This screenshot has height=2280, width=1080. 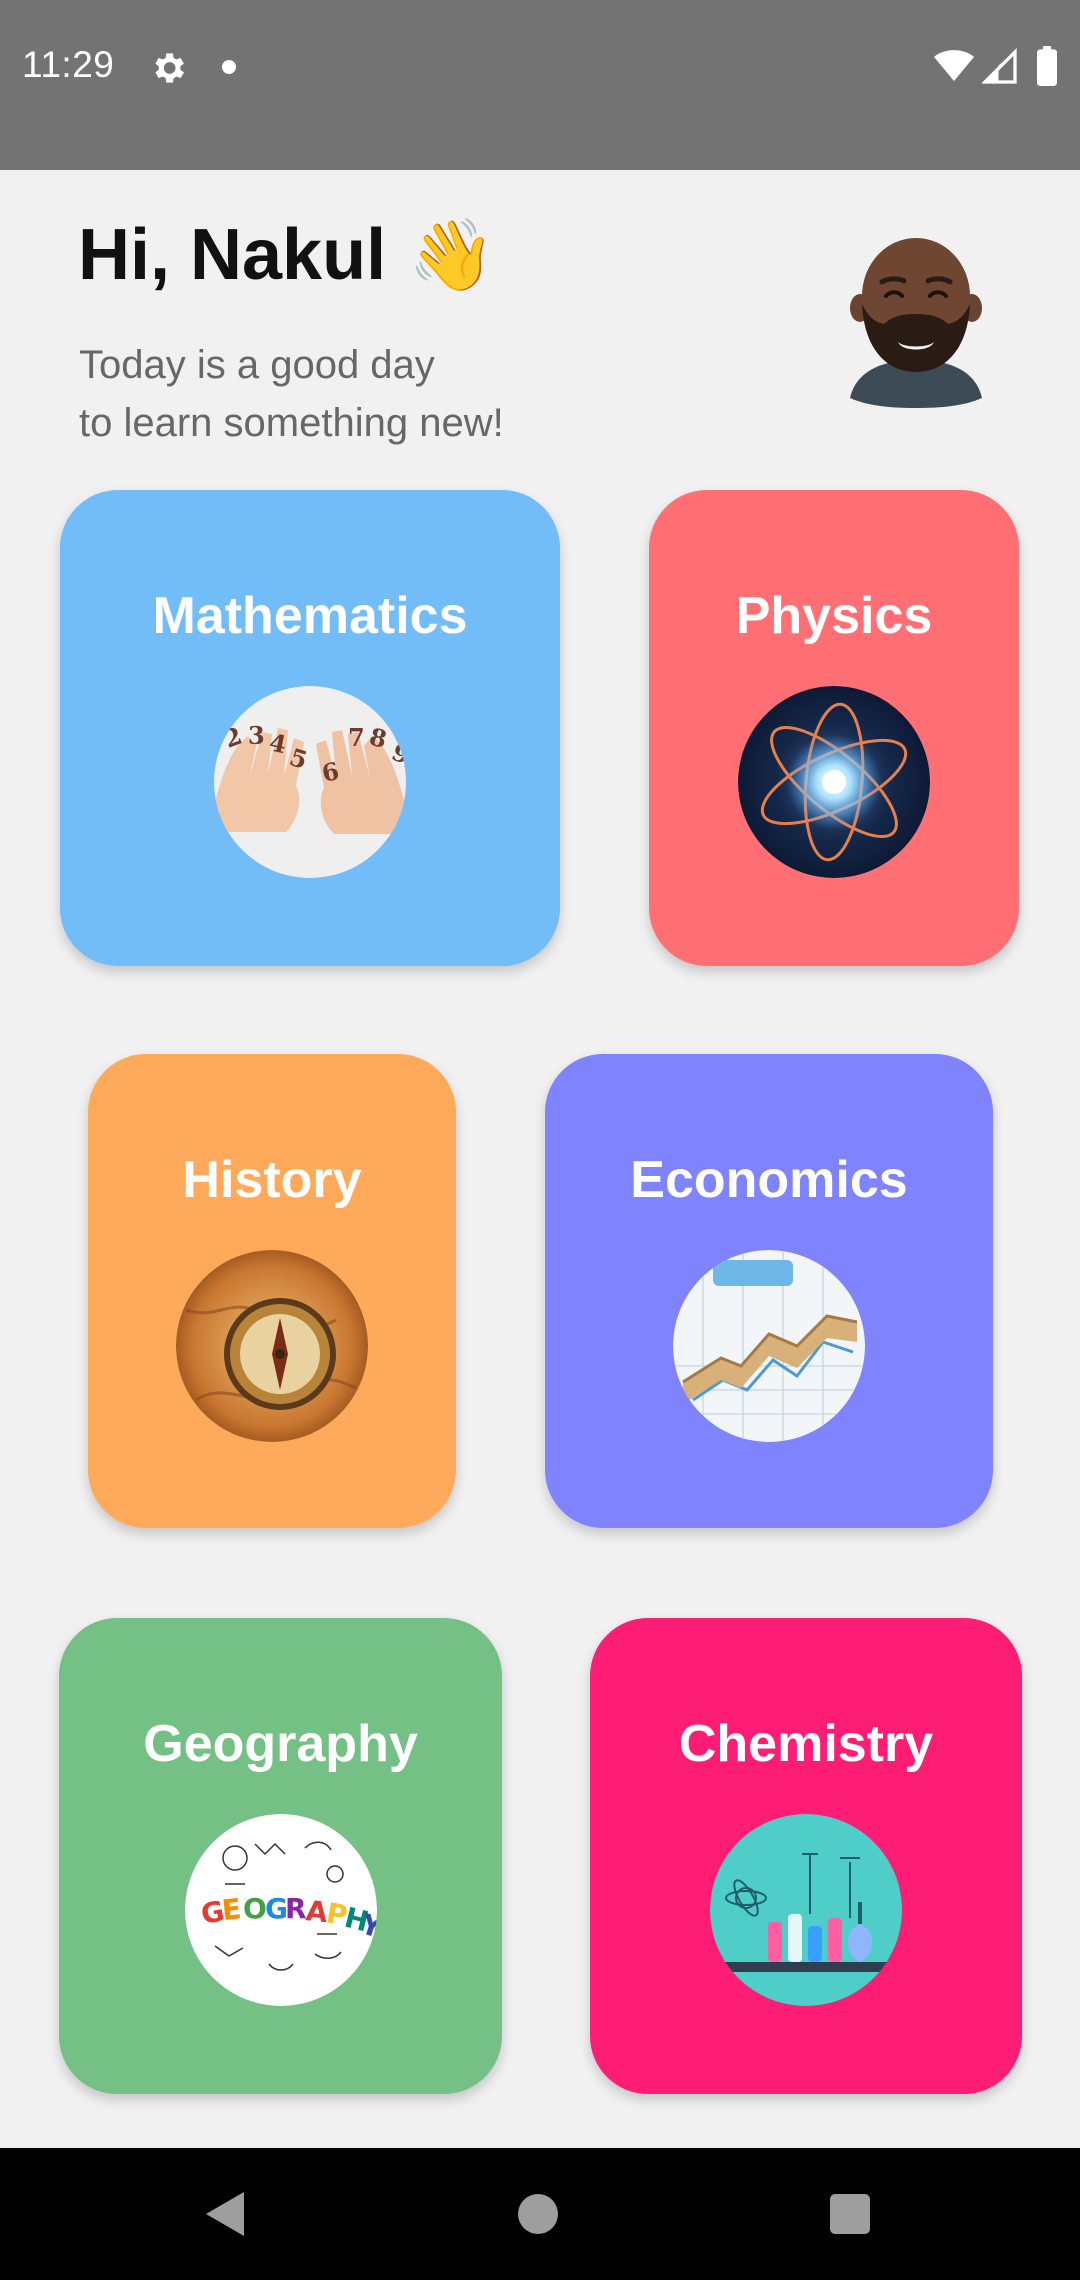 What do you see at coordinates (540, 85) in the screenshot?
I see `status-bar: 11:29` at bounding box center [540, 85].